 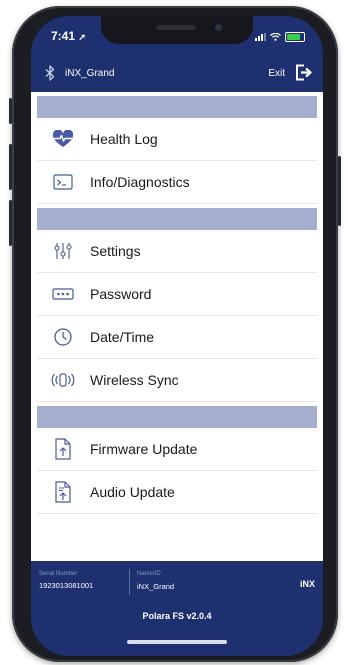 What do you see at coordinates (177, 616) in the screenshot?
I see `app-version: Polara FS v2.0.4` at bounding box center [177, 616].